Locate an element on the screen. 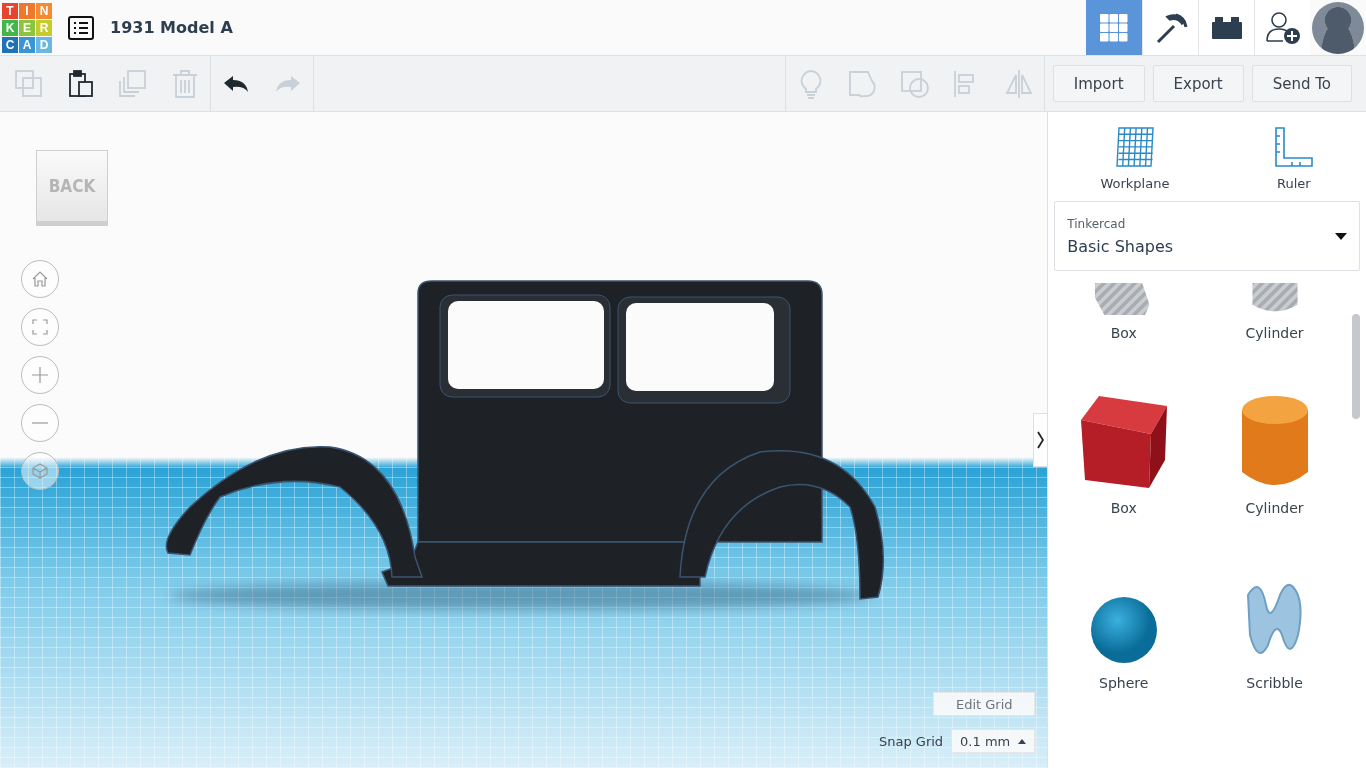 The width and height of the screenshot is (1366, 768). project-title: 1931 Model A is located at coordinates (171, 27).